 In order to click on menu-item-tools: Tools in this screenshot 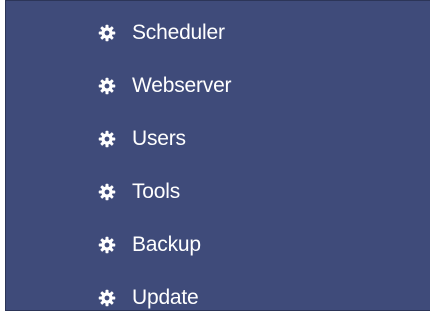, I will do `click(164, 191)`.